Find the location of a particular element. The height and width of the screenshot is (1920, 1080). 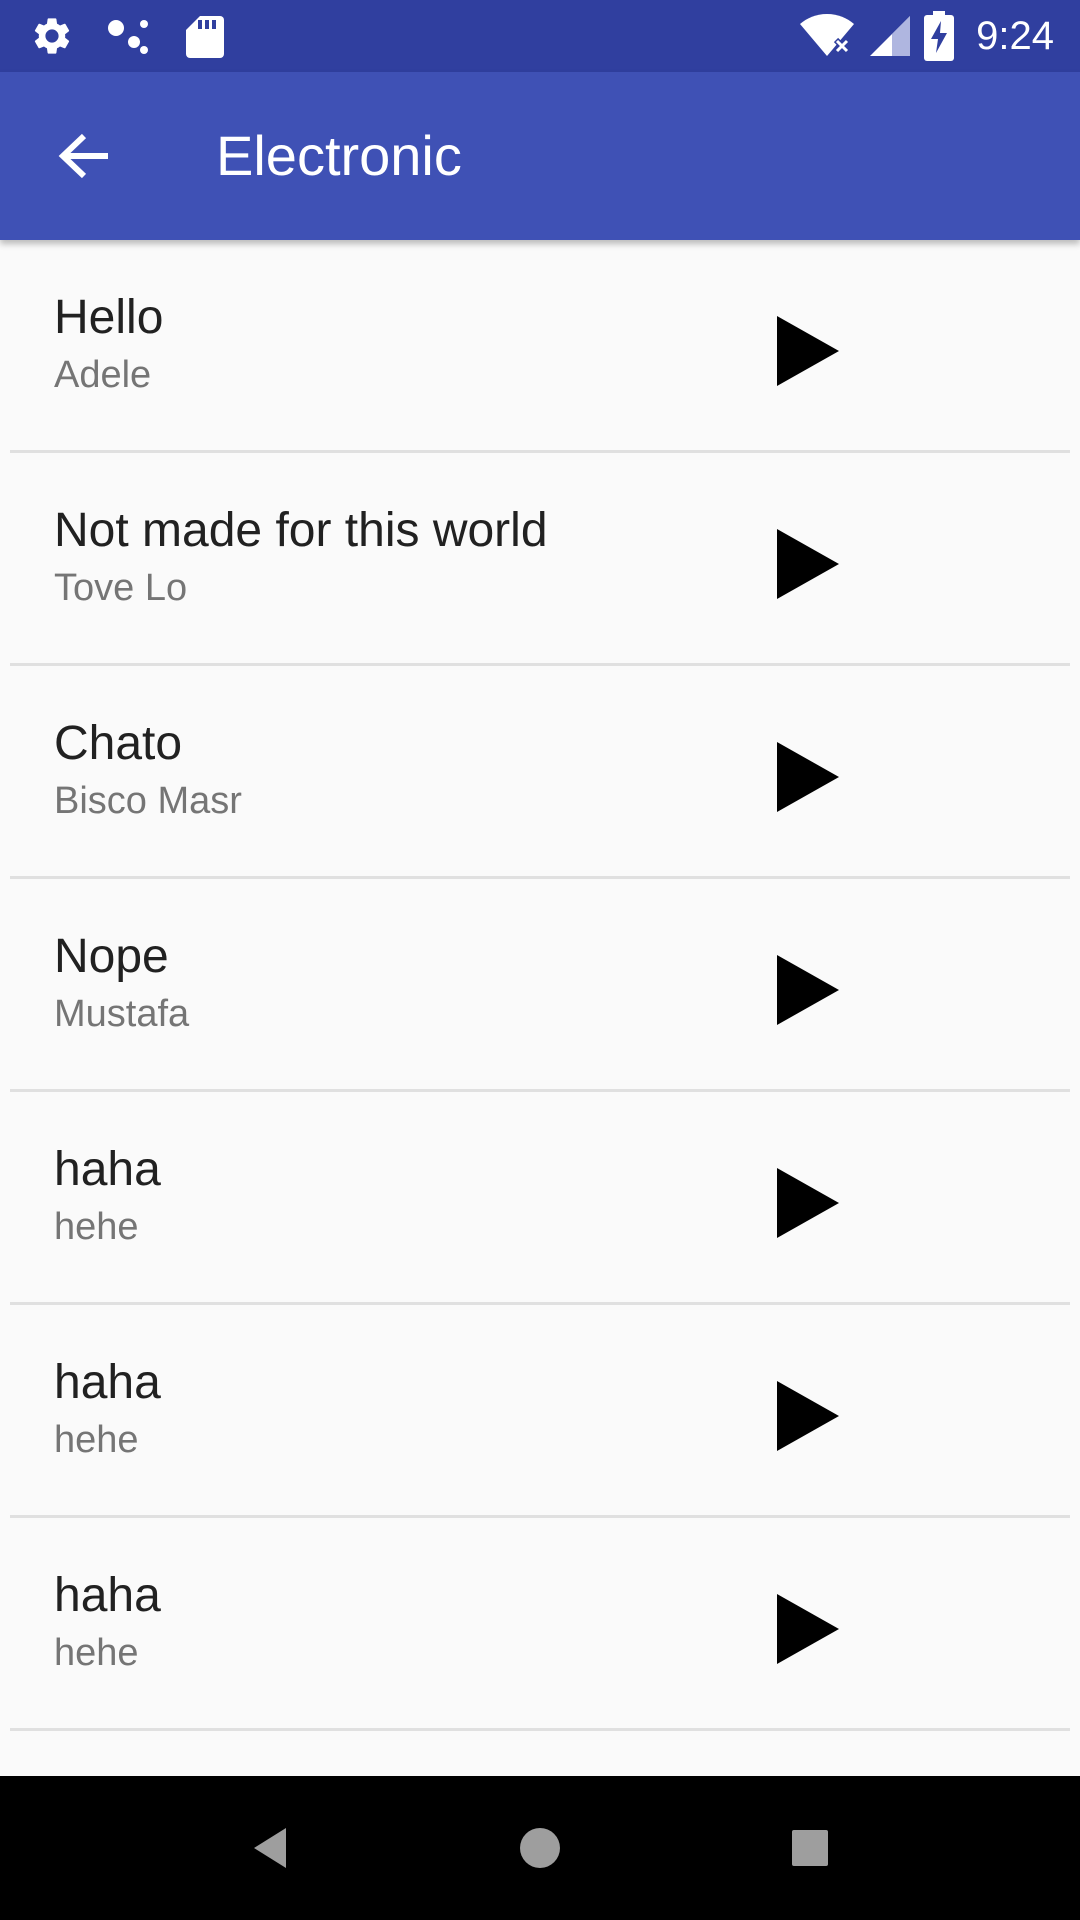

battery-charging-icon is located at coordinates (939, 36).